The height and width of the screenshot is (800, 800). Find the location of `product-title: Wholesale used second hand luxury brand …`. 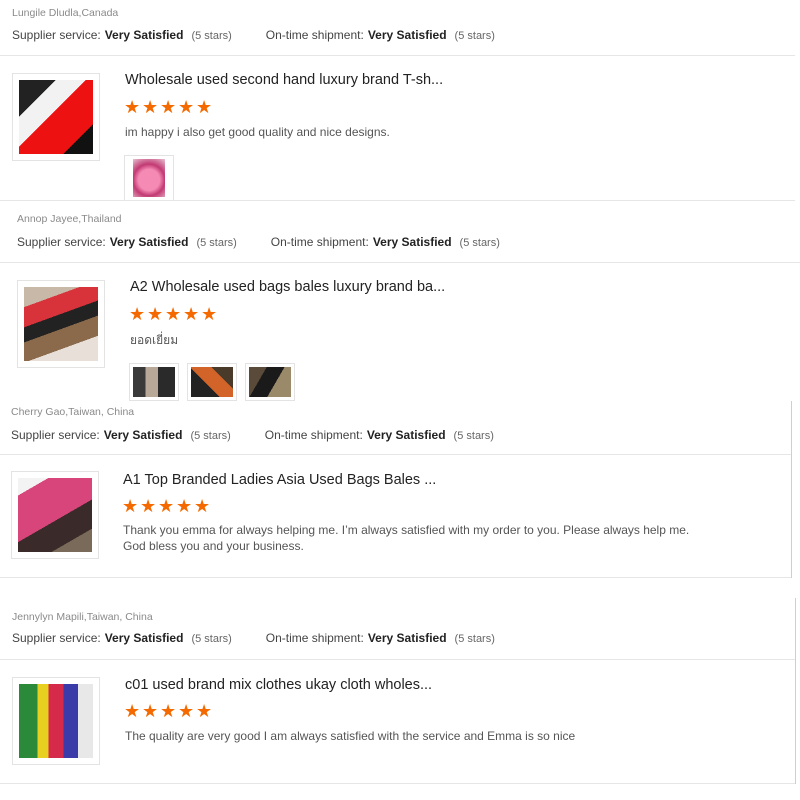

product-title: Wholesale used second hand luxury brand … is located at coordinates (284, 80).